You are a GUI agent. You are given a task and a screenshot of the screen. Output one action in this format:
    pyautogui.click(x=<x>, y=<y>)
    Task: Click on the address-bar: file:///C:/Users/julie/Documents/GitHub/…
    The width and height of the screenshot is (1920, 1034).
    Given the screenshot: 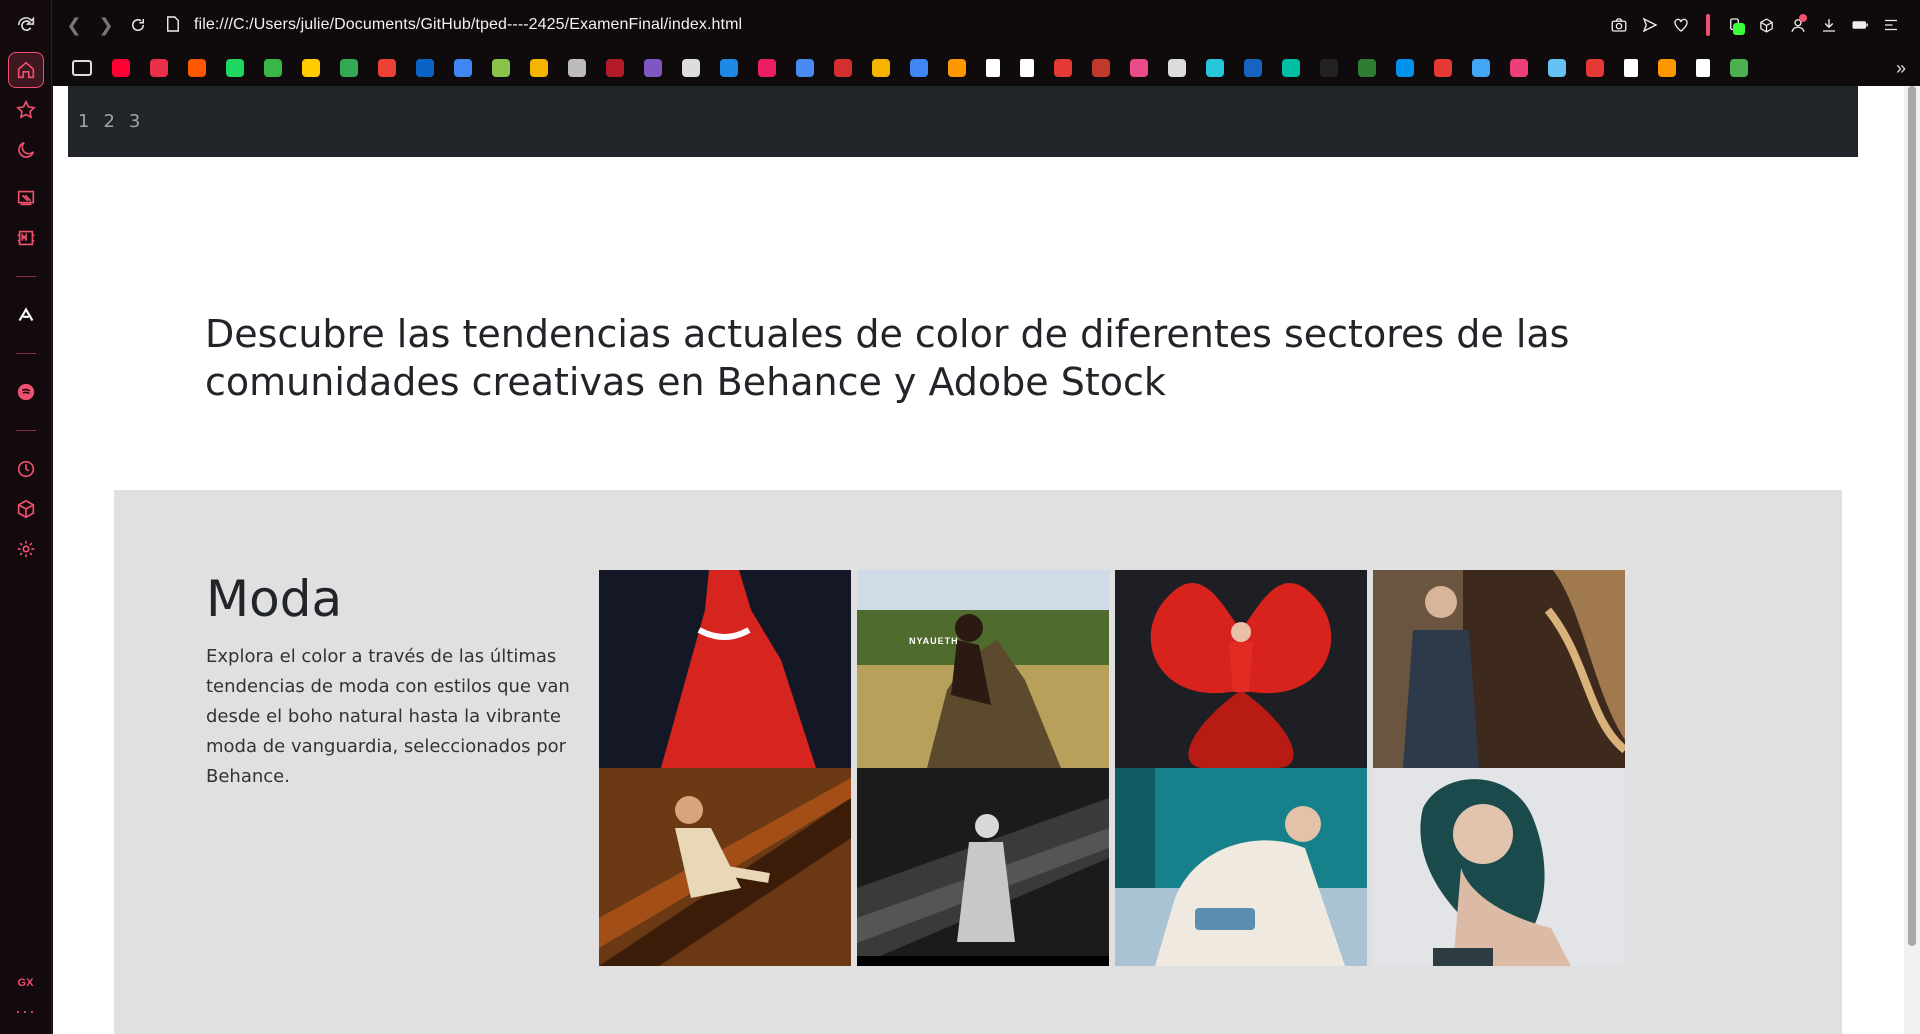 What is the action you would take?
    pyautogui.click(x=454, y=25)
    